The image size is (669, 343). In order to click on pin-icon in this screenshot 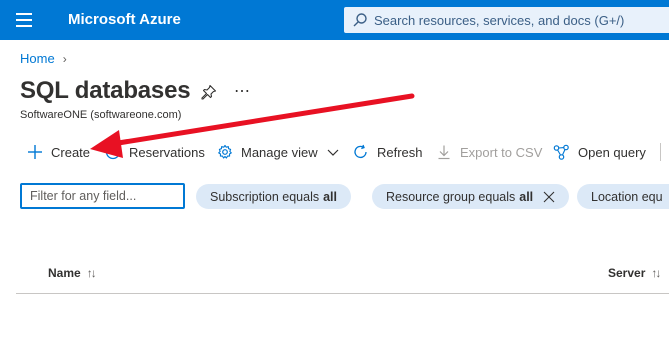, I will do `click(209, 92)`.